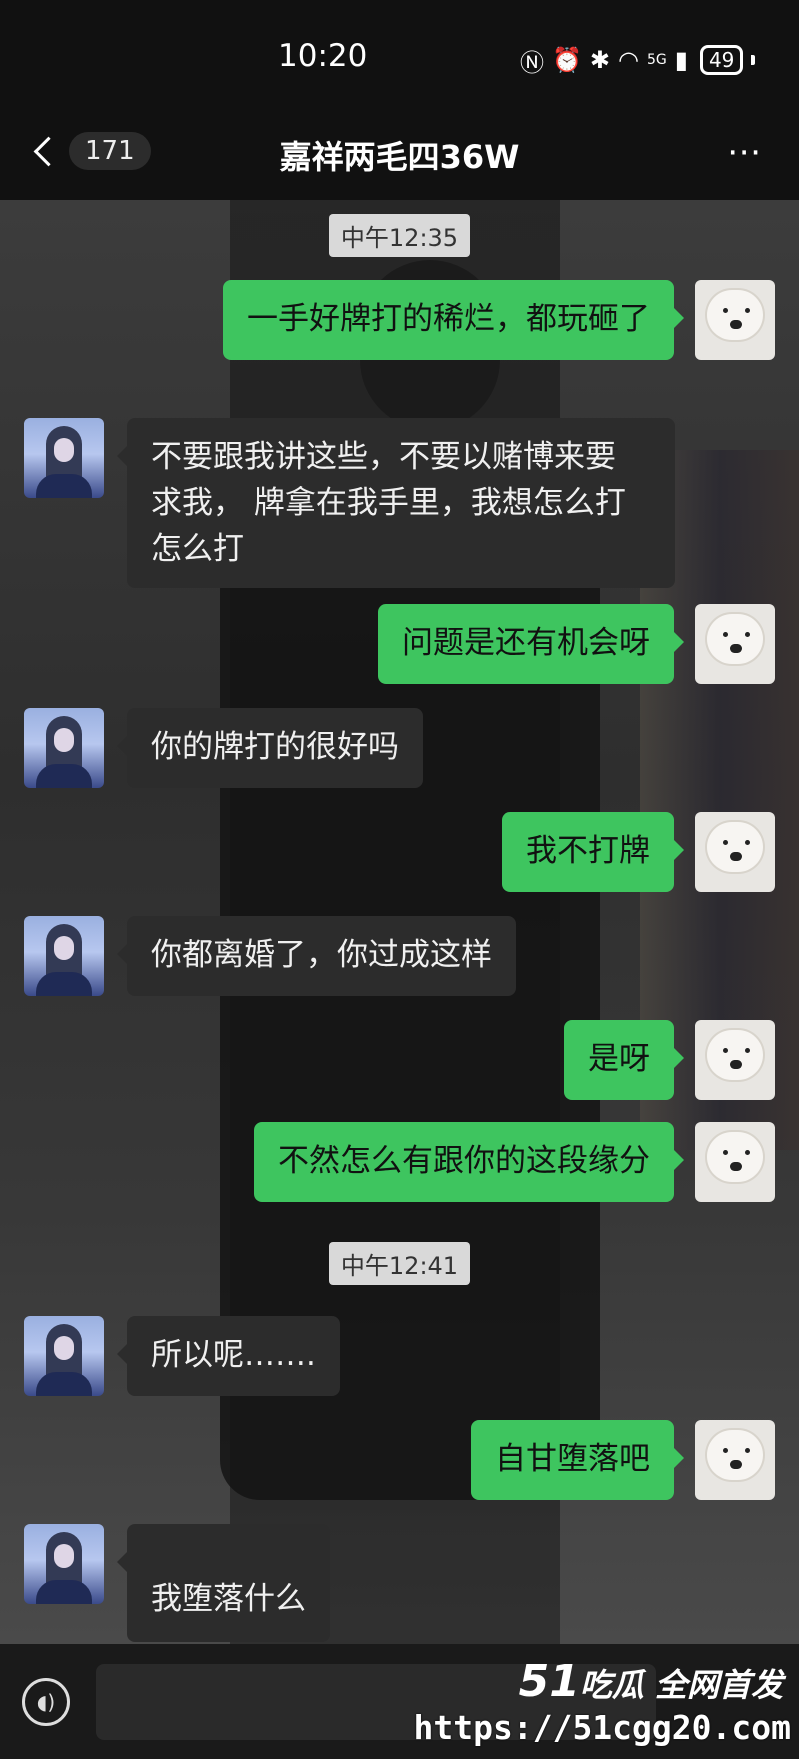  Describe the element at coordinates (681, 60) in the screenshot. I see `signal-icon: ▮` at that location.